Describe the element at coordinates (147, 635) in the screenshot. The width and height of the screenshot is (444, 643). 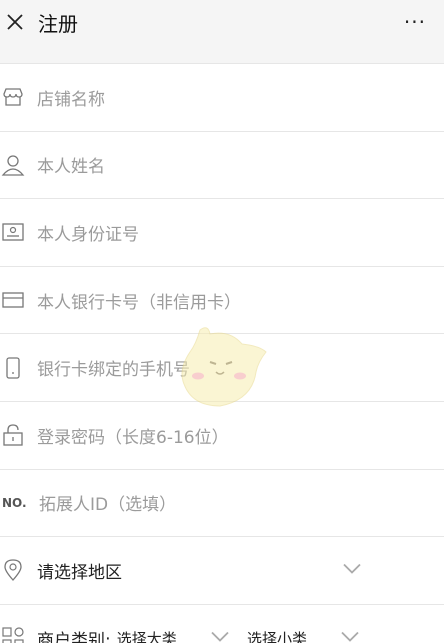
I see `category-major-select: 选择大类` at that location.